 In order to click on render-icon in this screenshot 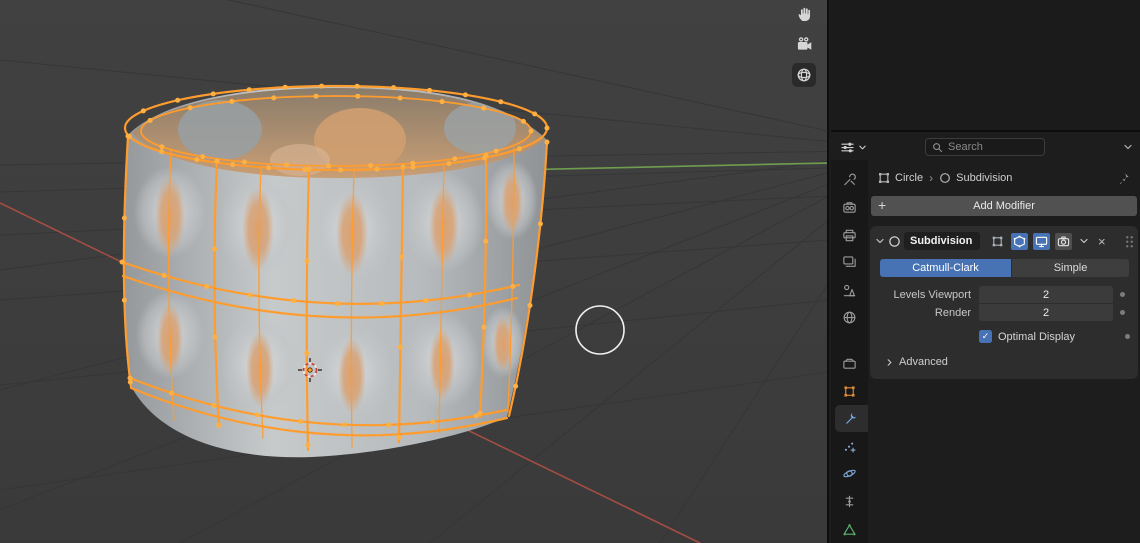, I will do `click(849, 207)`.